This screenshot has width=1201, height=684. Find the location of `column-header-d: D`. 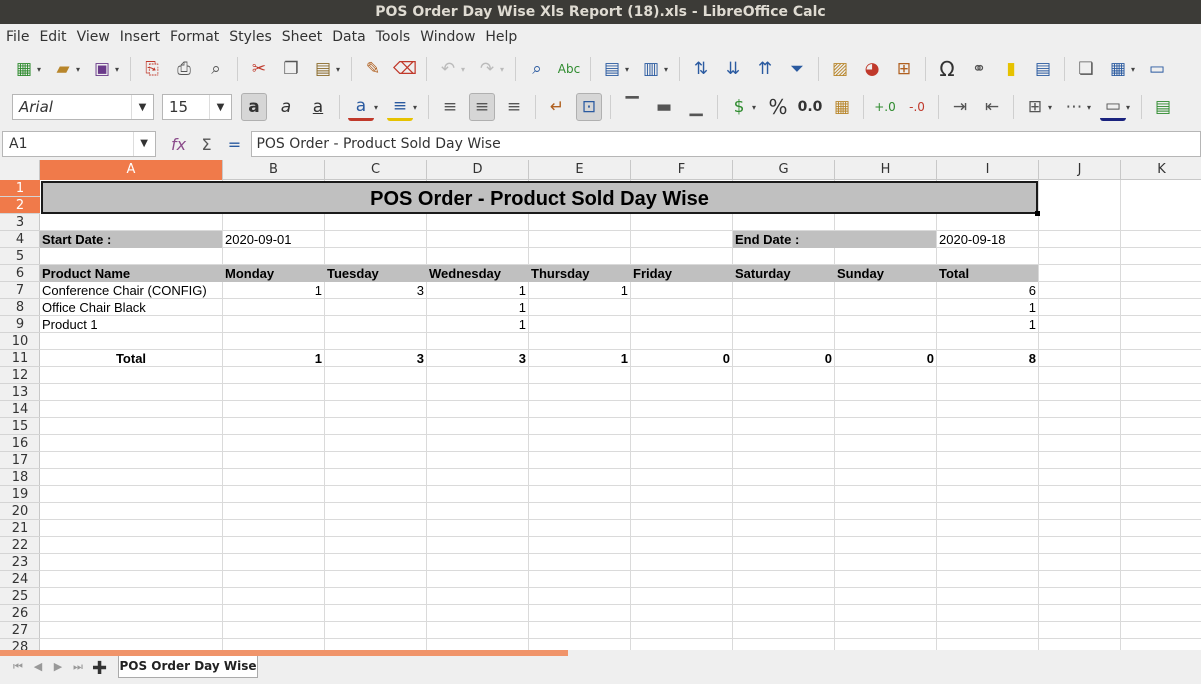

column-header-d: D is located at coordinates (478, 170).